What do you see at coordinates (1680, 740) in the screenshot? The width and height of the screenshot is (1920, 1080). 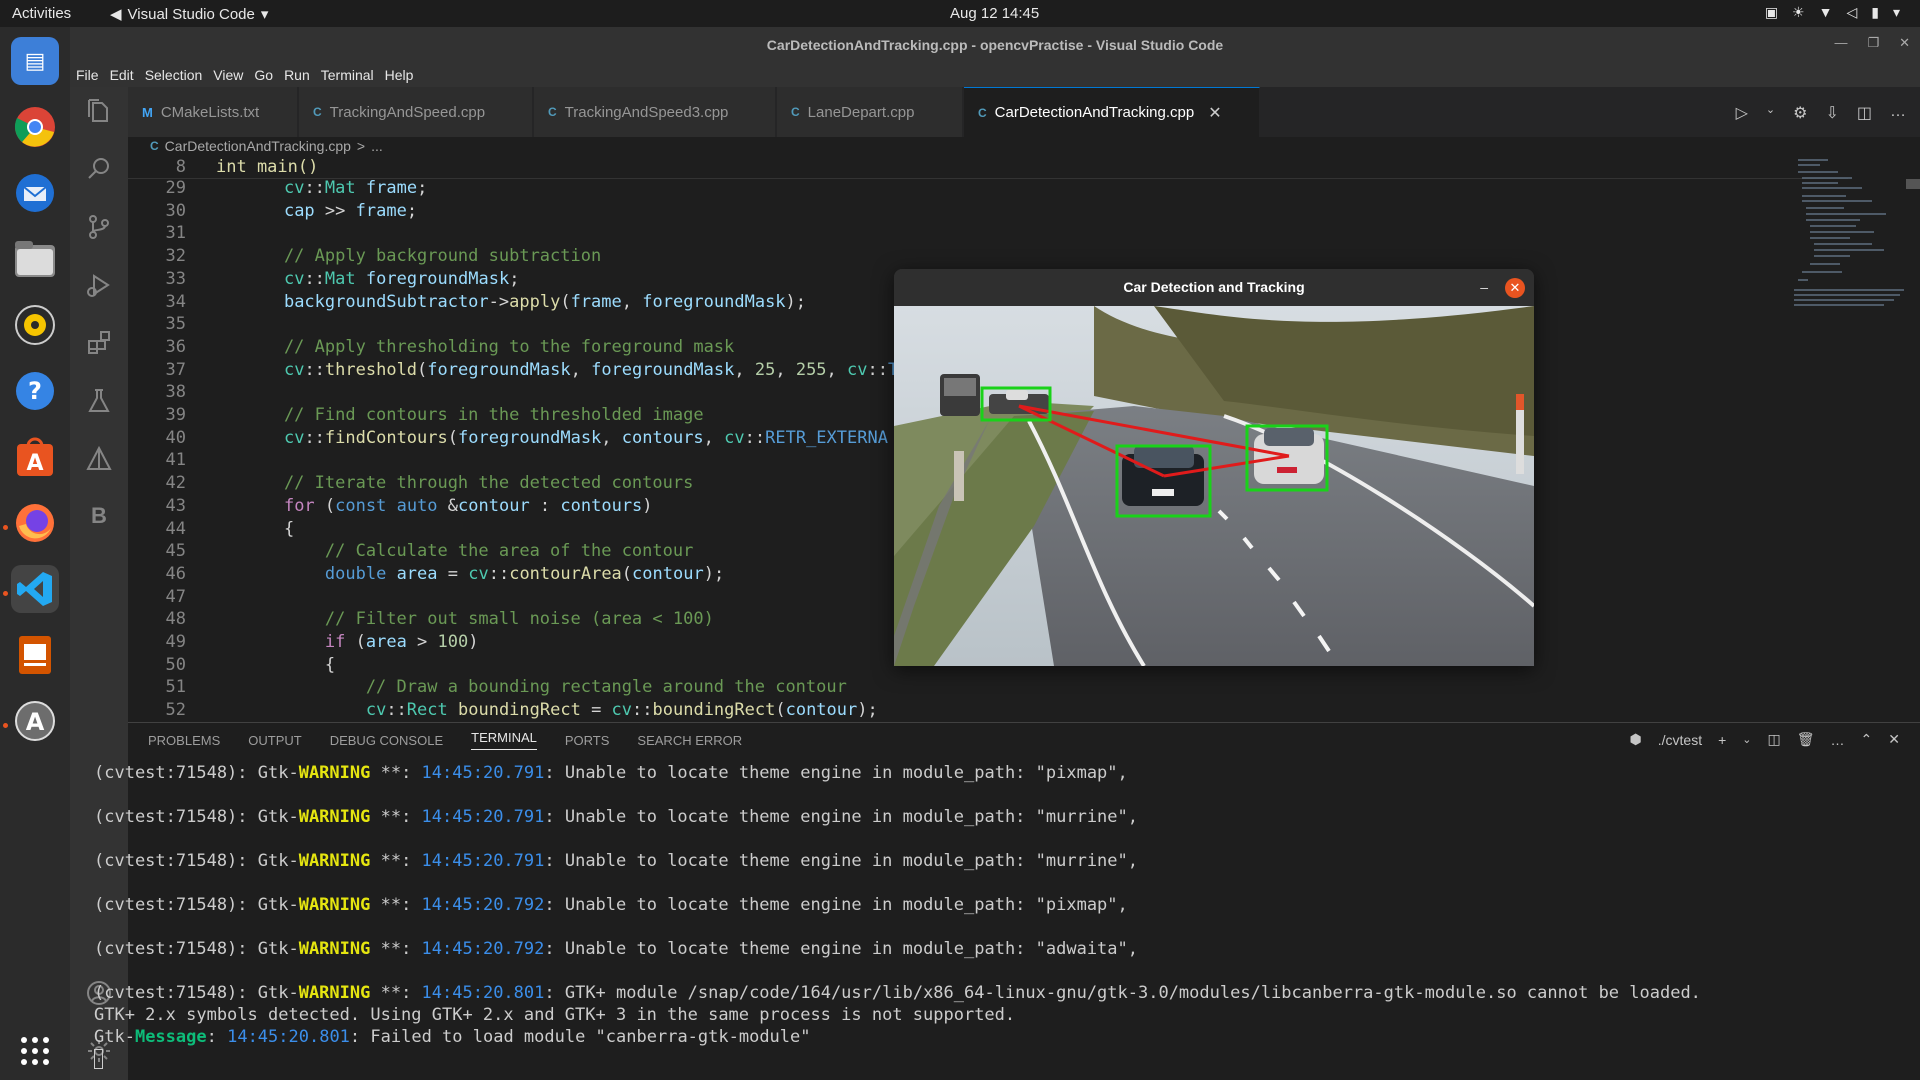 I see `terminal-name: ./cvtest` at bounding box center [1680, 740].